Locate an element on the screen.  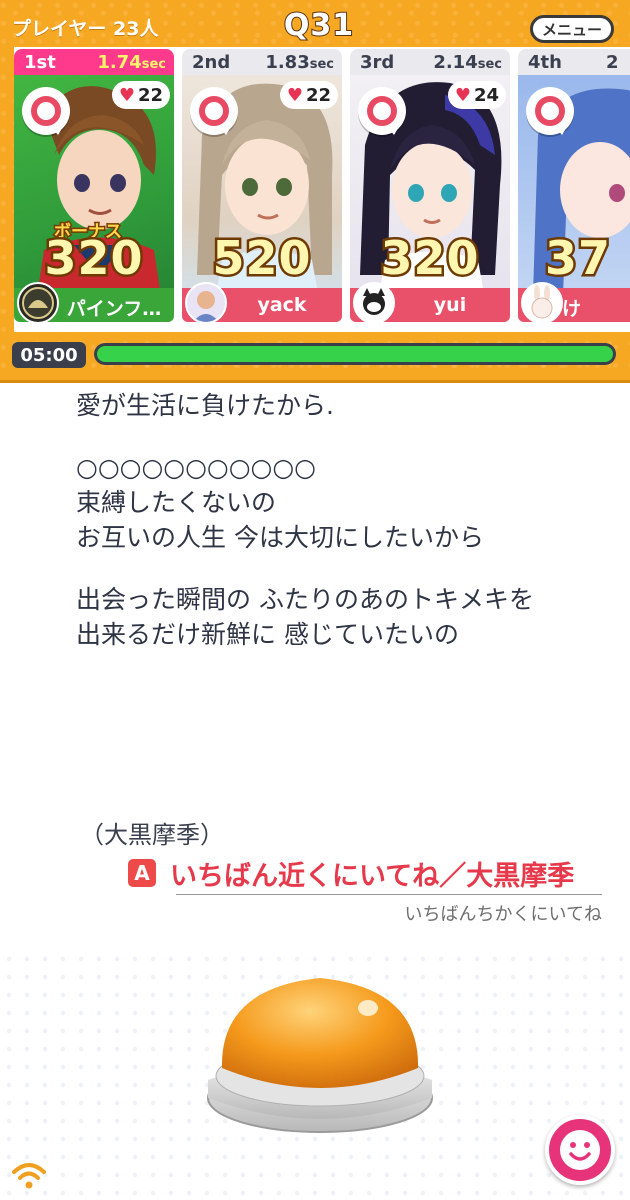
lyric-line: 出来るだけ新鮮に 感じていたいの is located at coordinates (267, 634).